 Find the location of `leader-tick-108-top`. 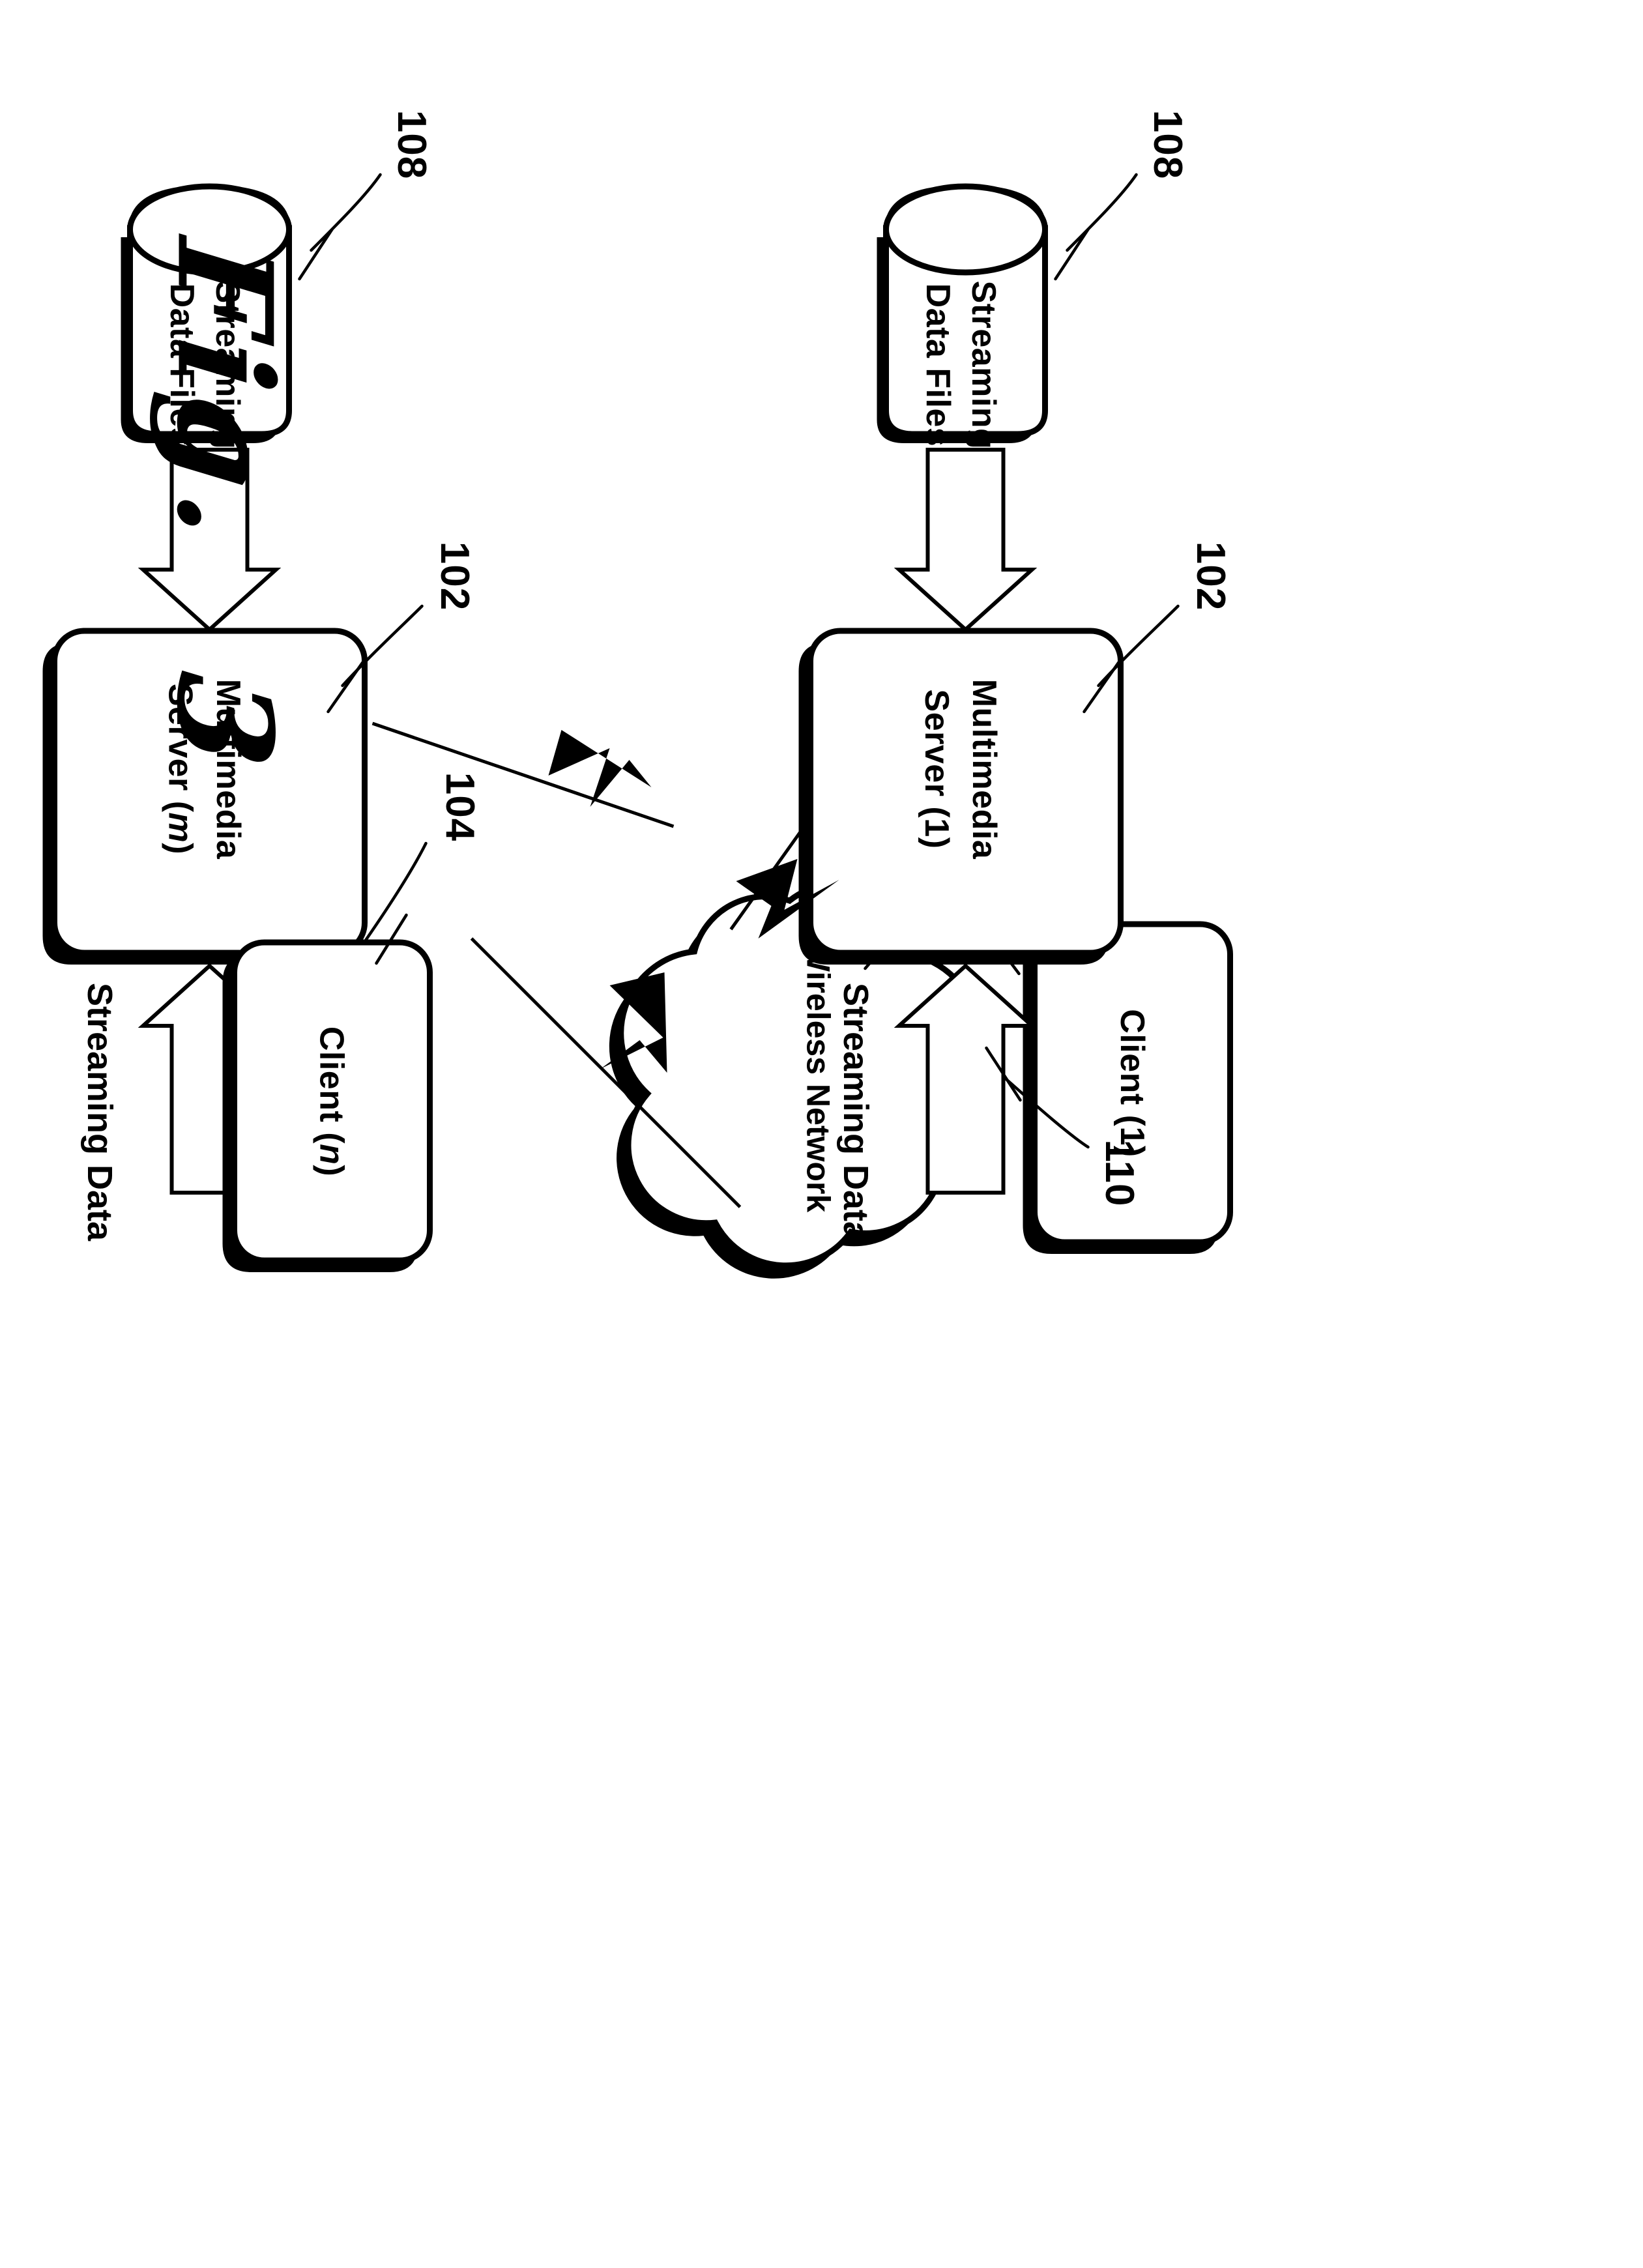

leader-tick-108-top is located at coordinates (315, 254).